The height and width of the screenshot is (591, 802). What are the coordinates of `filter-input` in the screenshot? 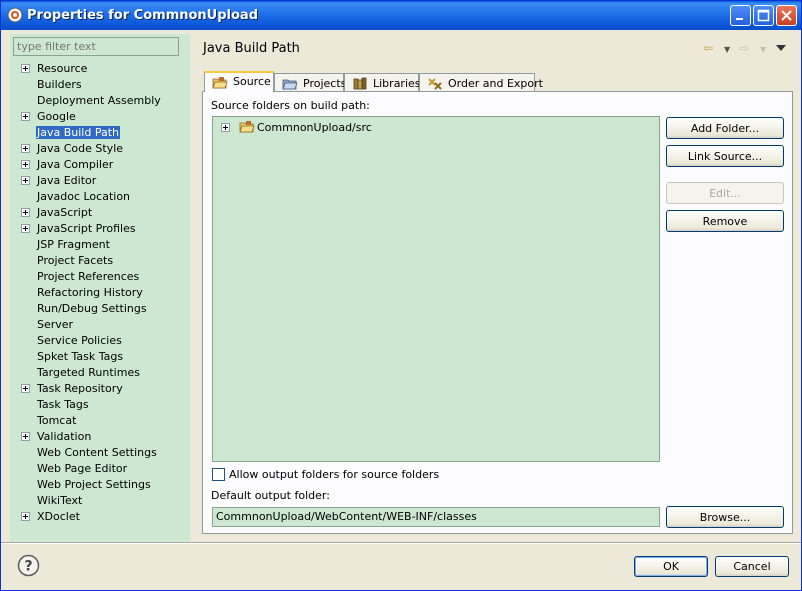 It's located at (96, 46).